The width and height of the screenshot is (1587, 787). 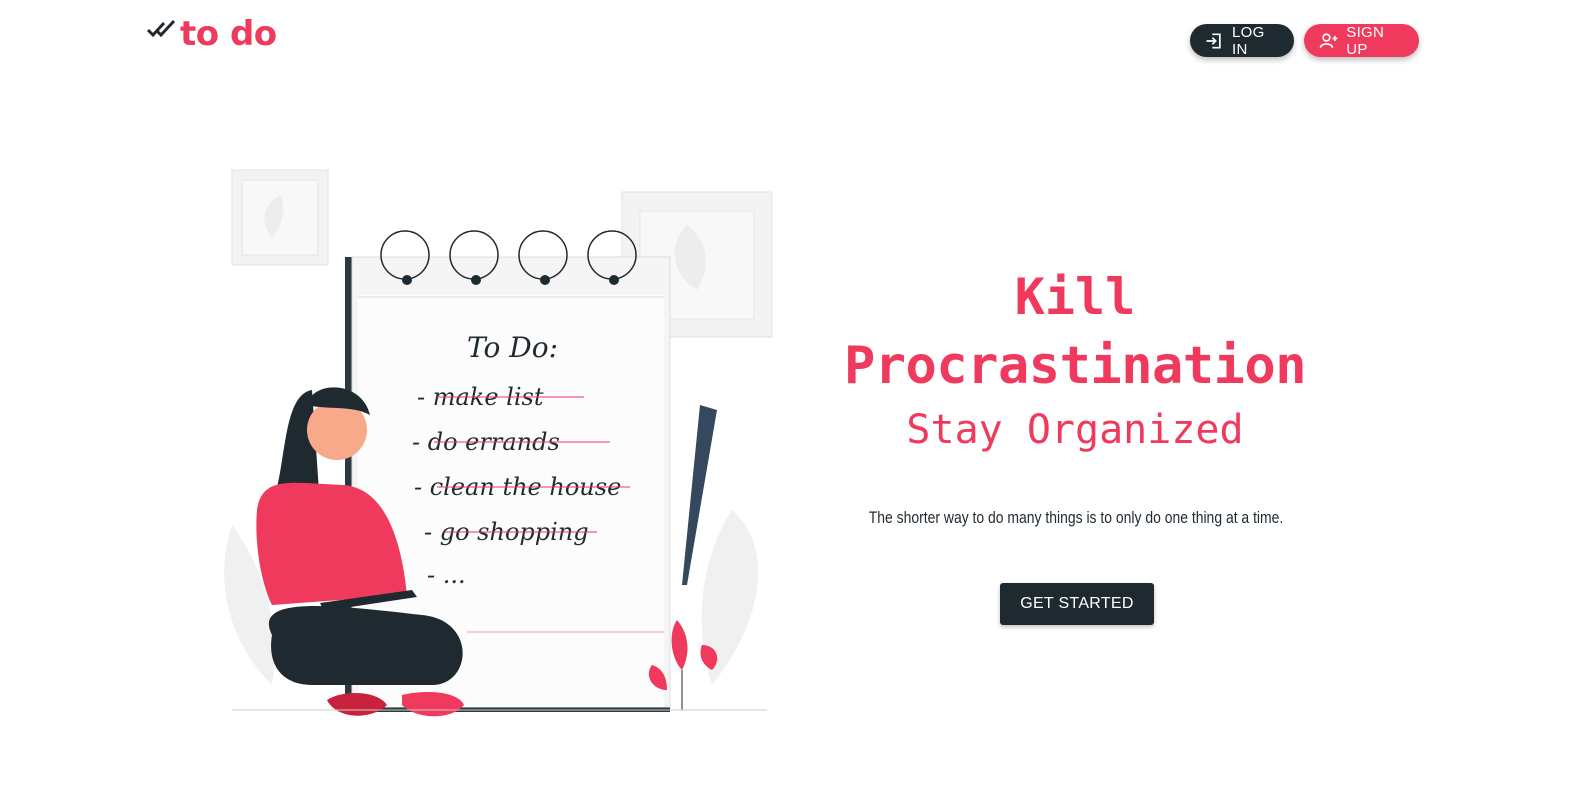 I want to click on hero-subtitle: Stay Organized, so click(x=1075, y=430).